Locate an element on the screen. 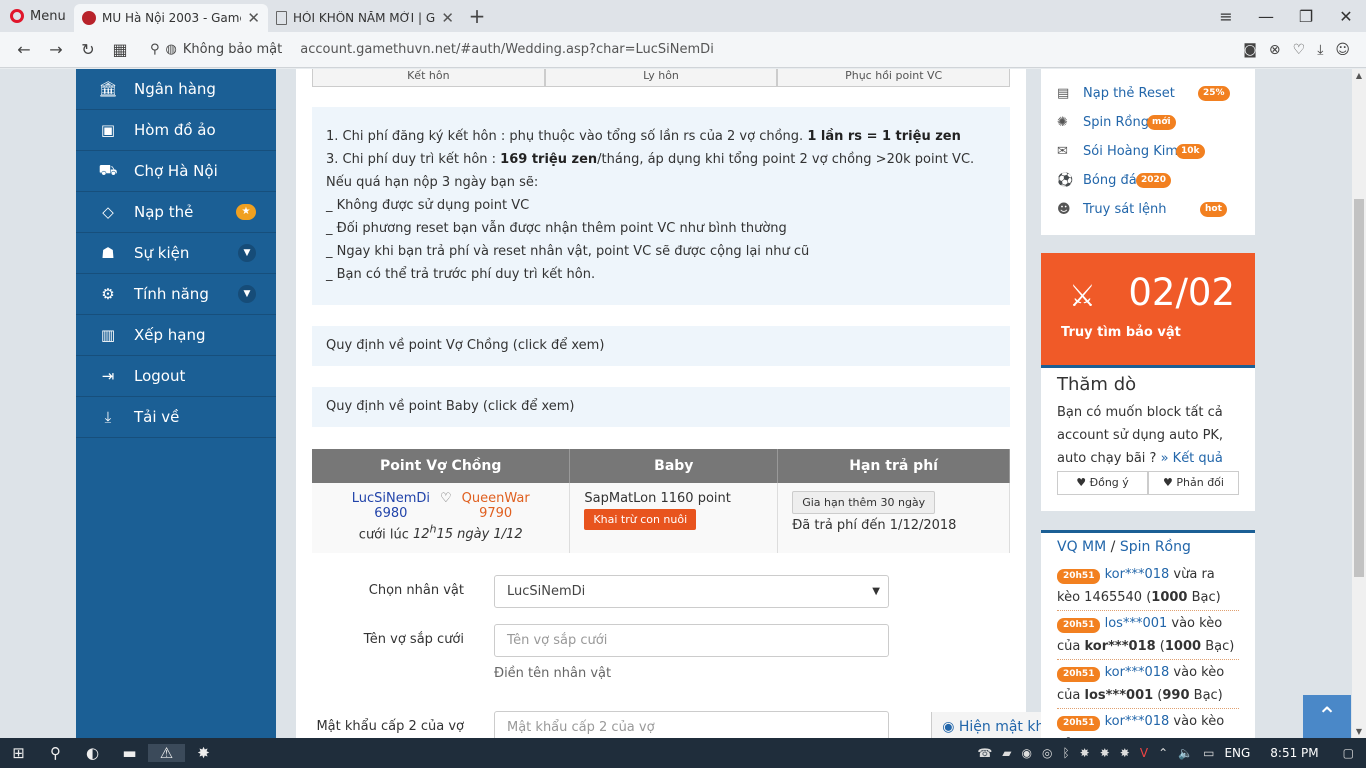 This screenshot has height=768, width=1366. sidebar-item-events: ☗ Sự kiện ▼ is located at coordinates (176, 253).